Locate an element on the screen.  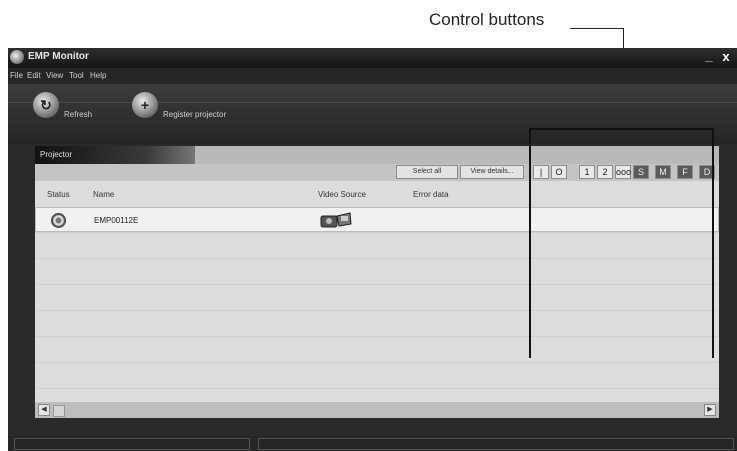
callout-leader-horizontal is located at coordinates (596, 28).